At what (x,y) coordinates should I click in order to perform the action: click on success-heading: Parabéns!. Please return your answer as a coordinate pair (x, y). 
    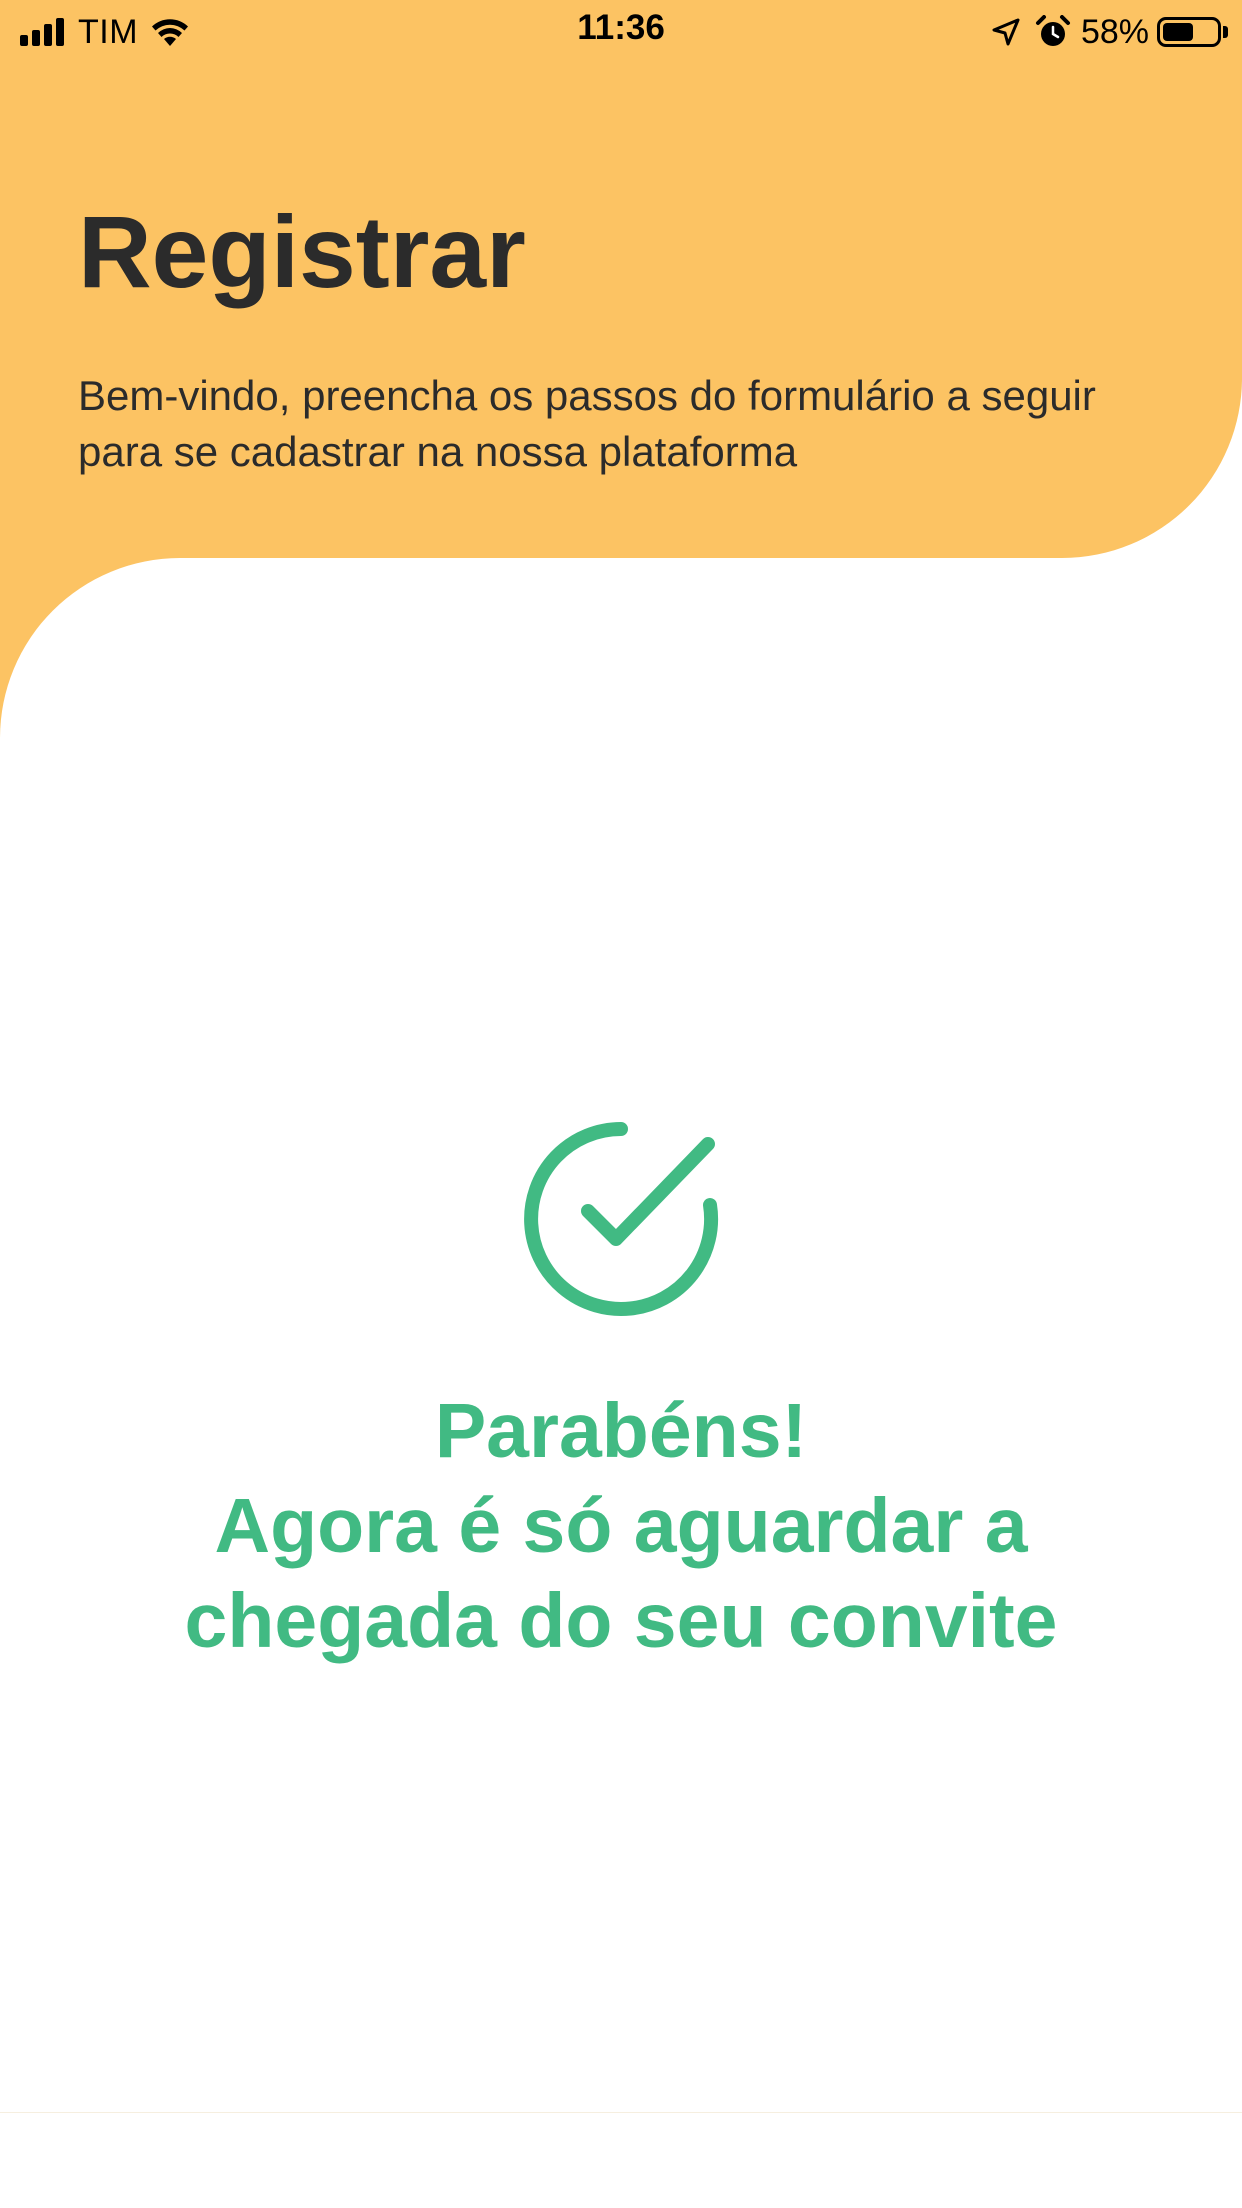
    Looking at the image, I should click on (621, 1431).